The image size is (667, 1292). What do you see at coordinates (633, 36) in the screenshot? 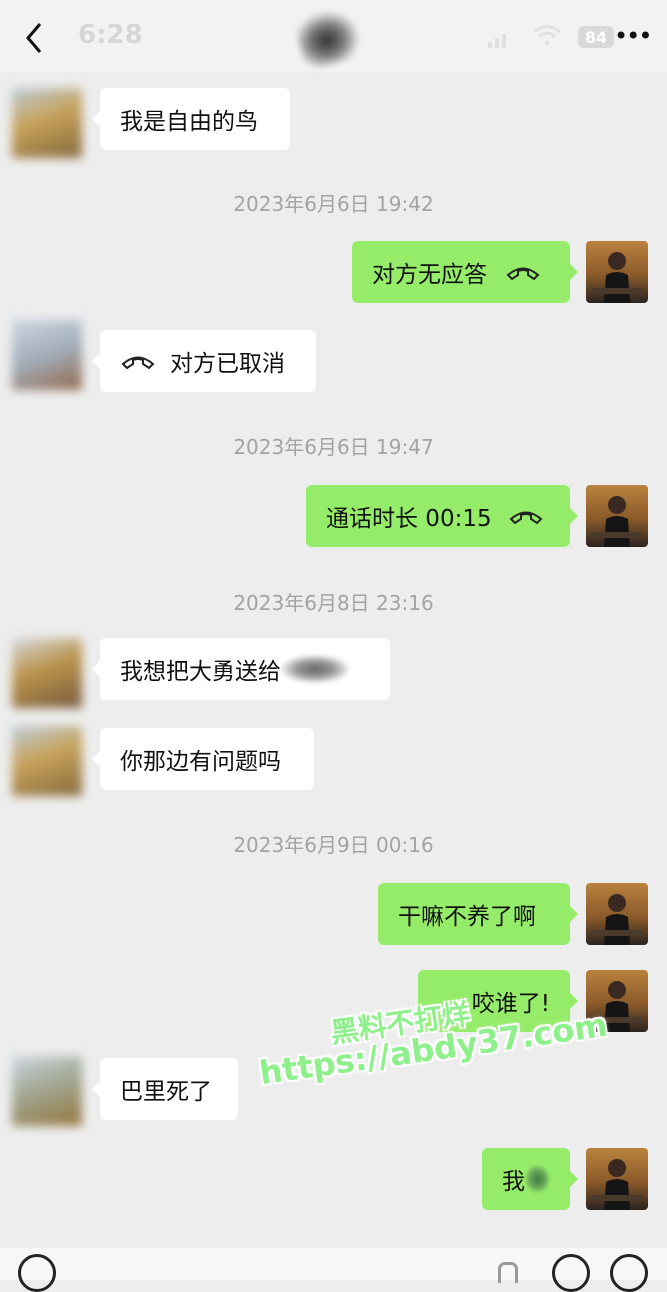
I see `more-icon: •••` at bounding box center [633, 36].